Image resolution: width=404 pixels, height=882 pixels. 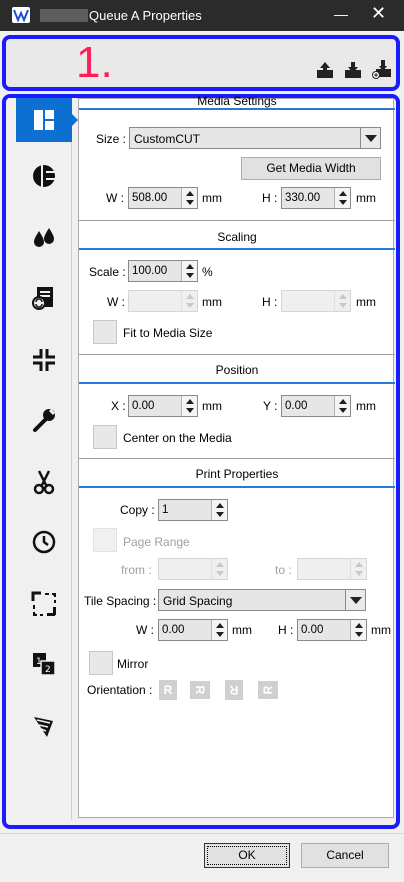 I want to click on orientation-90-icon: R, so click(x=200, y=690).